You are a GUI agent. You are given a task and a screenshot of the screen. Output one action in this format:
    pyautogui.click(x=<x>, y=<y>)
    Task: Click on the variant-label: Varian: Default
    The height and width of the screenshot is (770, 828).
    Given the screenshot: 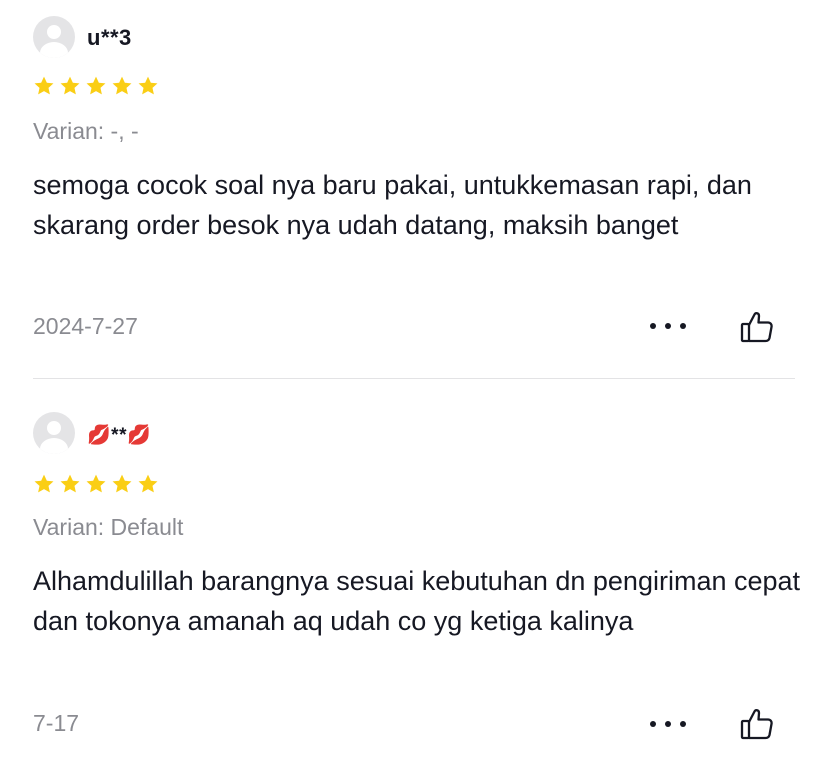 What is the action you would take?
    pyautogui.click(x=108, y=527)
    